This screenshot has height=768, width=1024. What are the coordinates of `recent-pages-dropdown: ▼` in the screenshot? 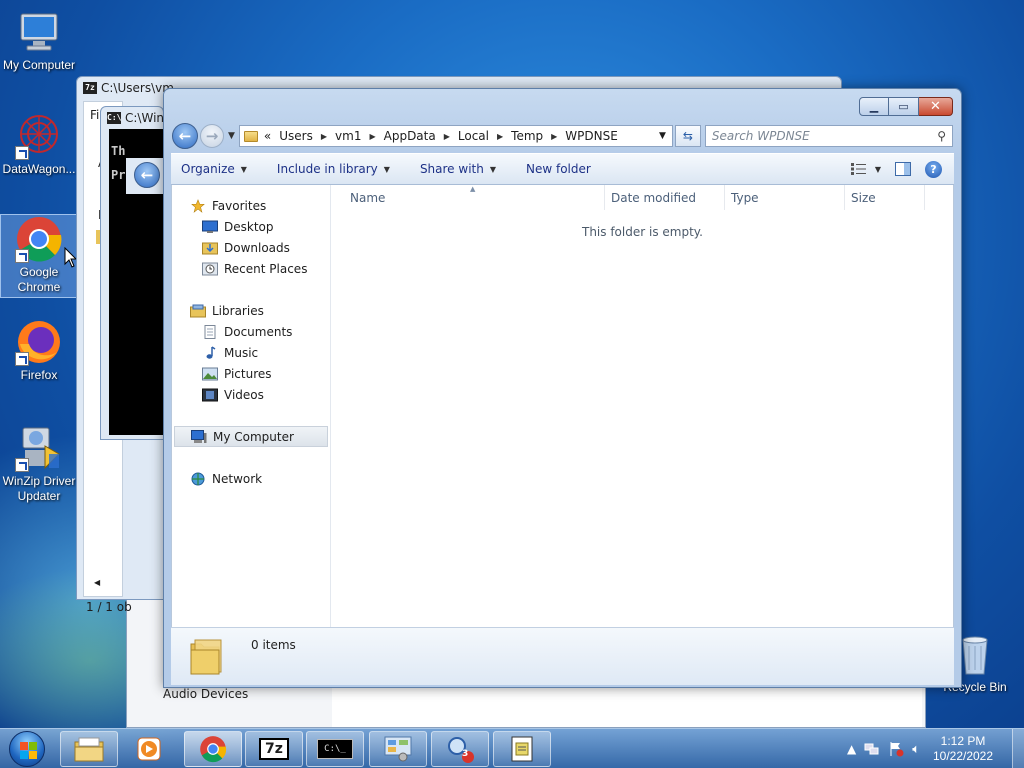 It's located at (231, 136).